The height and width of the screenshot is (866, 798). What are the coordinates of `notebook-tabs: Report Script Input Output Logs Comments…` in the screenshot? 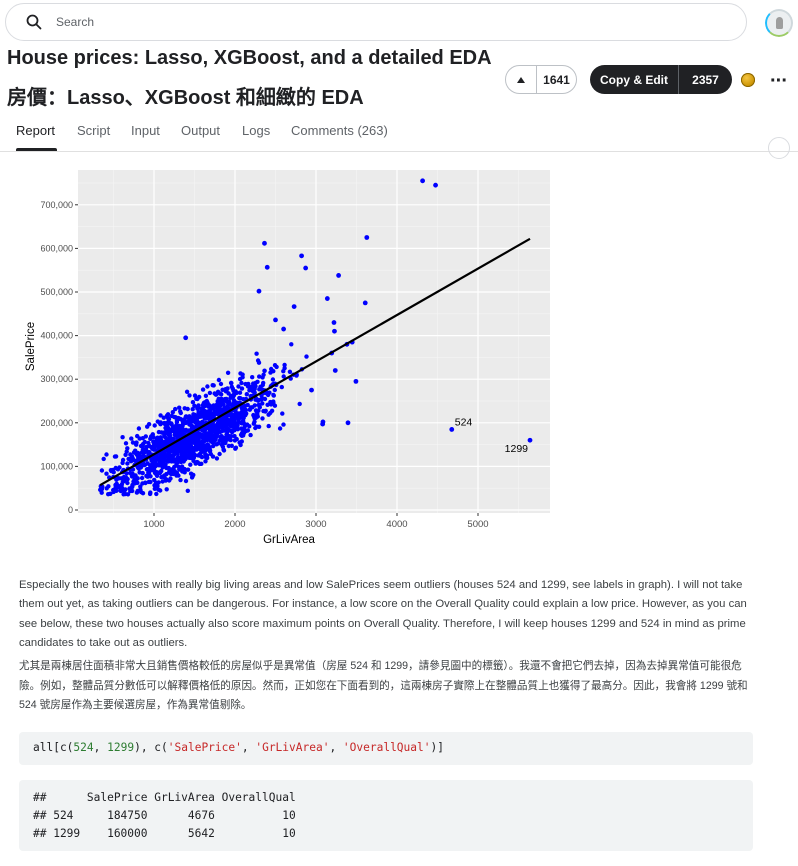 It's located at (399, 133).